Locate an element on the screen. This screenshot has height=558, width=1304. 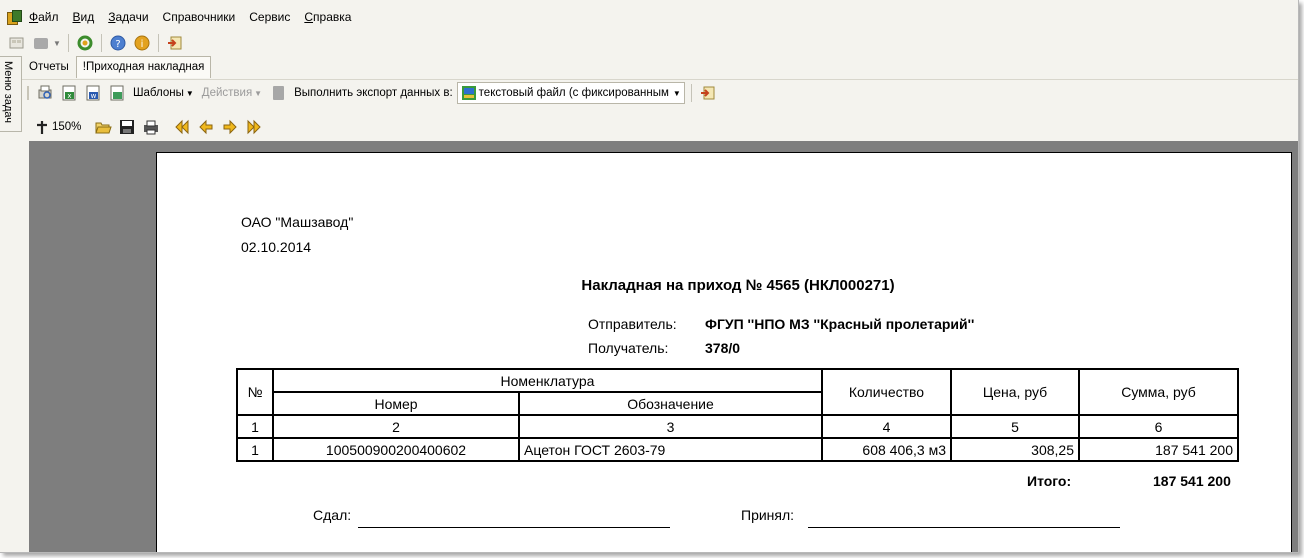
menu-tasks: Задачи is located at coordinates (128, 17).